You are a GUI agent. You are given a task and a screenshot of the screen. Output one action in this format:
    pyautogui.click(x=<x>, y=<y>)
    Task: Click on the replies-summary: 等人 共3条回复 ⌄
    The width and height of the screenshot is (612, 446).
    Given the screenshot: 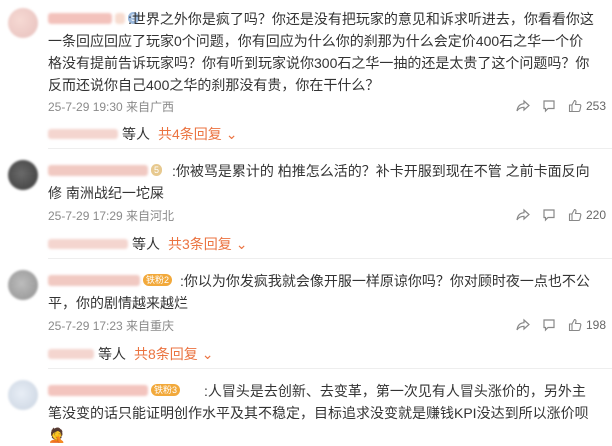 What is the action you would take?
    pyautogui.click(x=147, y=244)
    